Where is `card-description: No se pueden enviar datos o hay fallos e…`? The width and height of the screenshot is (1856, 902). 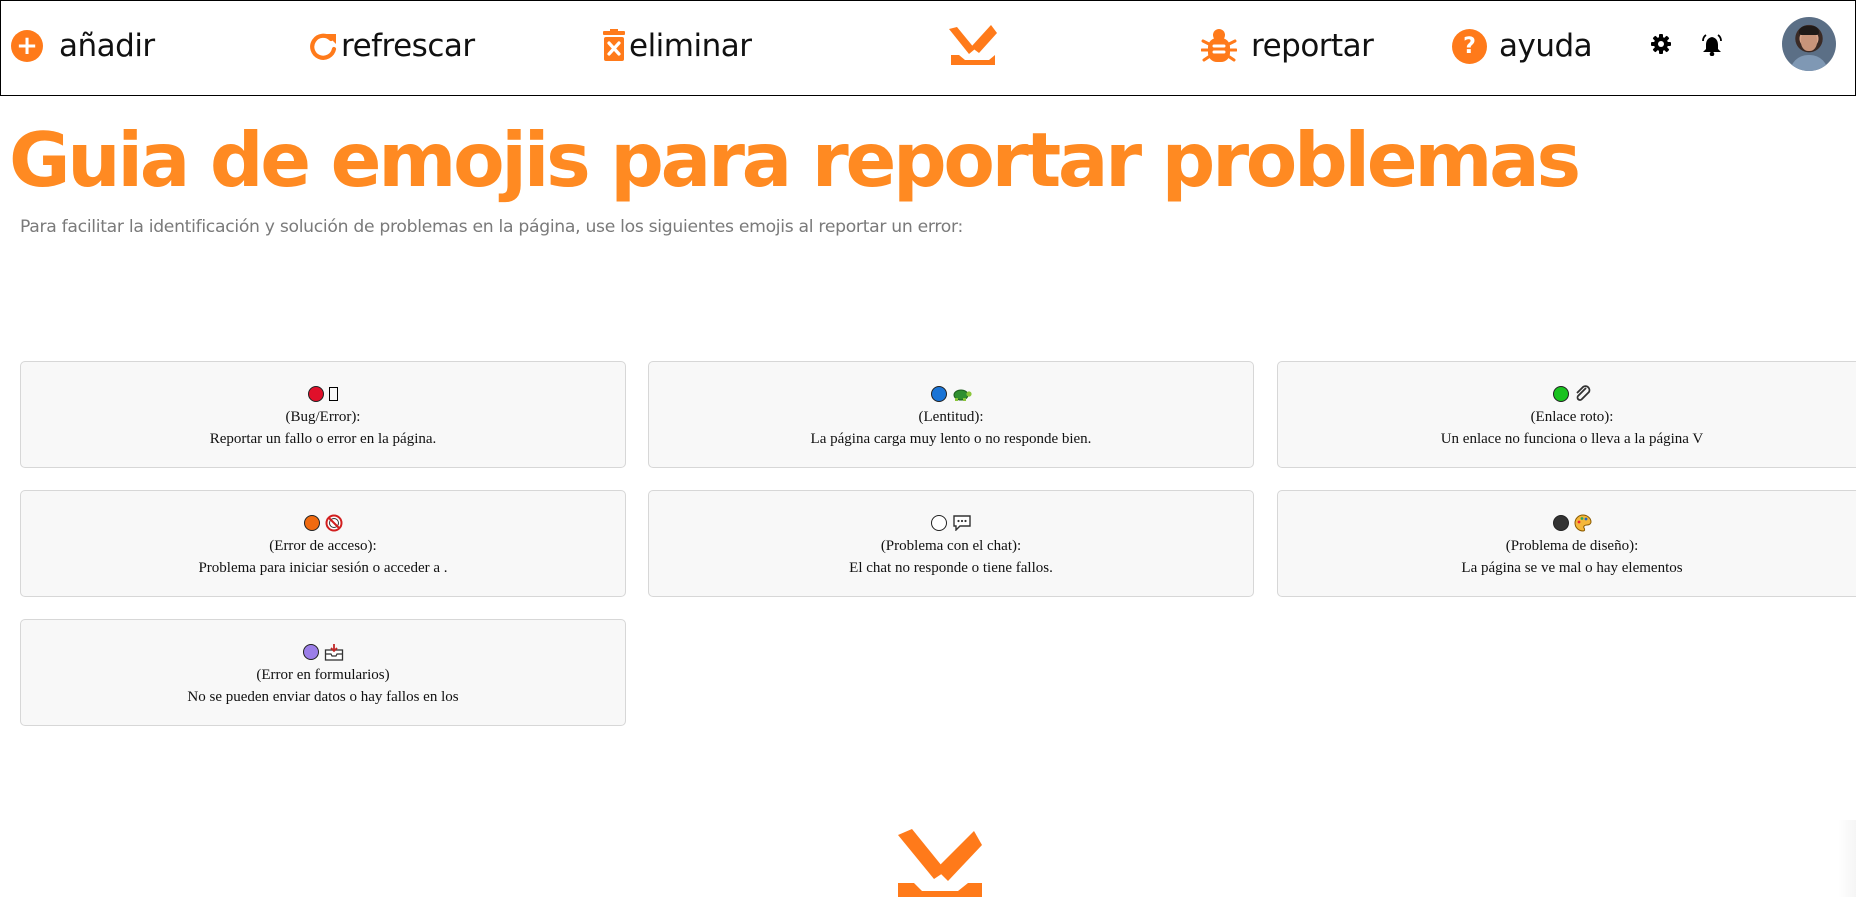 card-description: No se pueden enviar datos o hay fallos e… is located at coordinates (323, 697).